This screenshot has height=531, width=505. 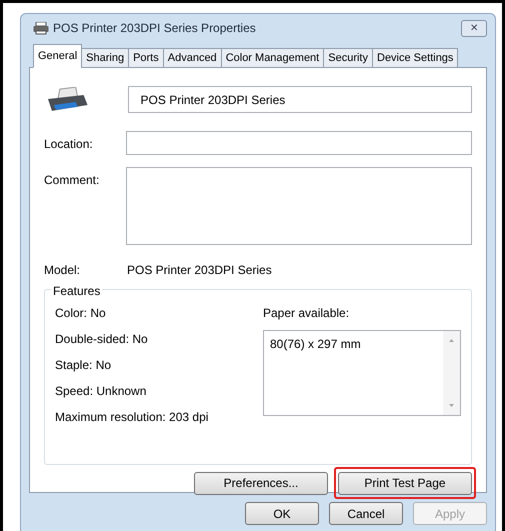 What do you see at coordinates (405, 483) in the screenshot?
I see `action-button: Print Test Page` at bounding box center [405, 483].